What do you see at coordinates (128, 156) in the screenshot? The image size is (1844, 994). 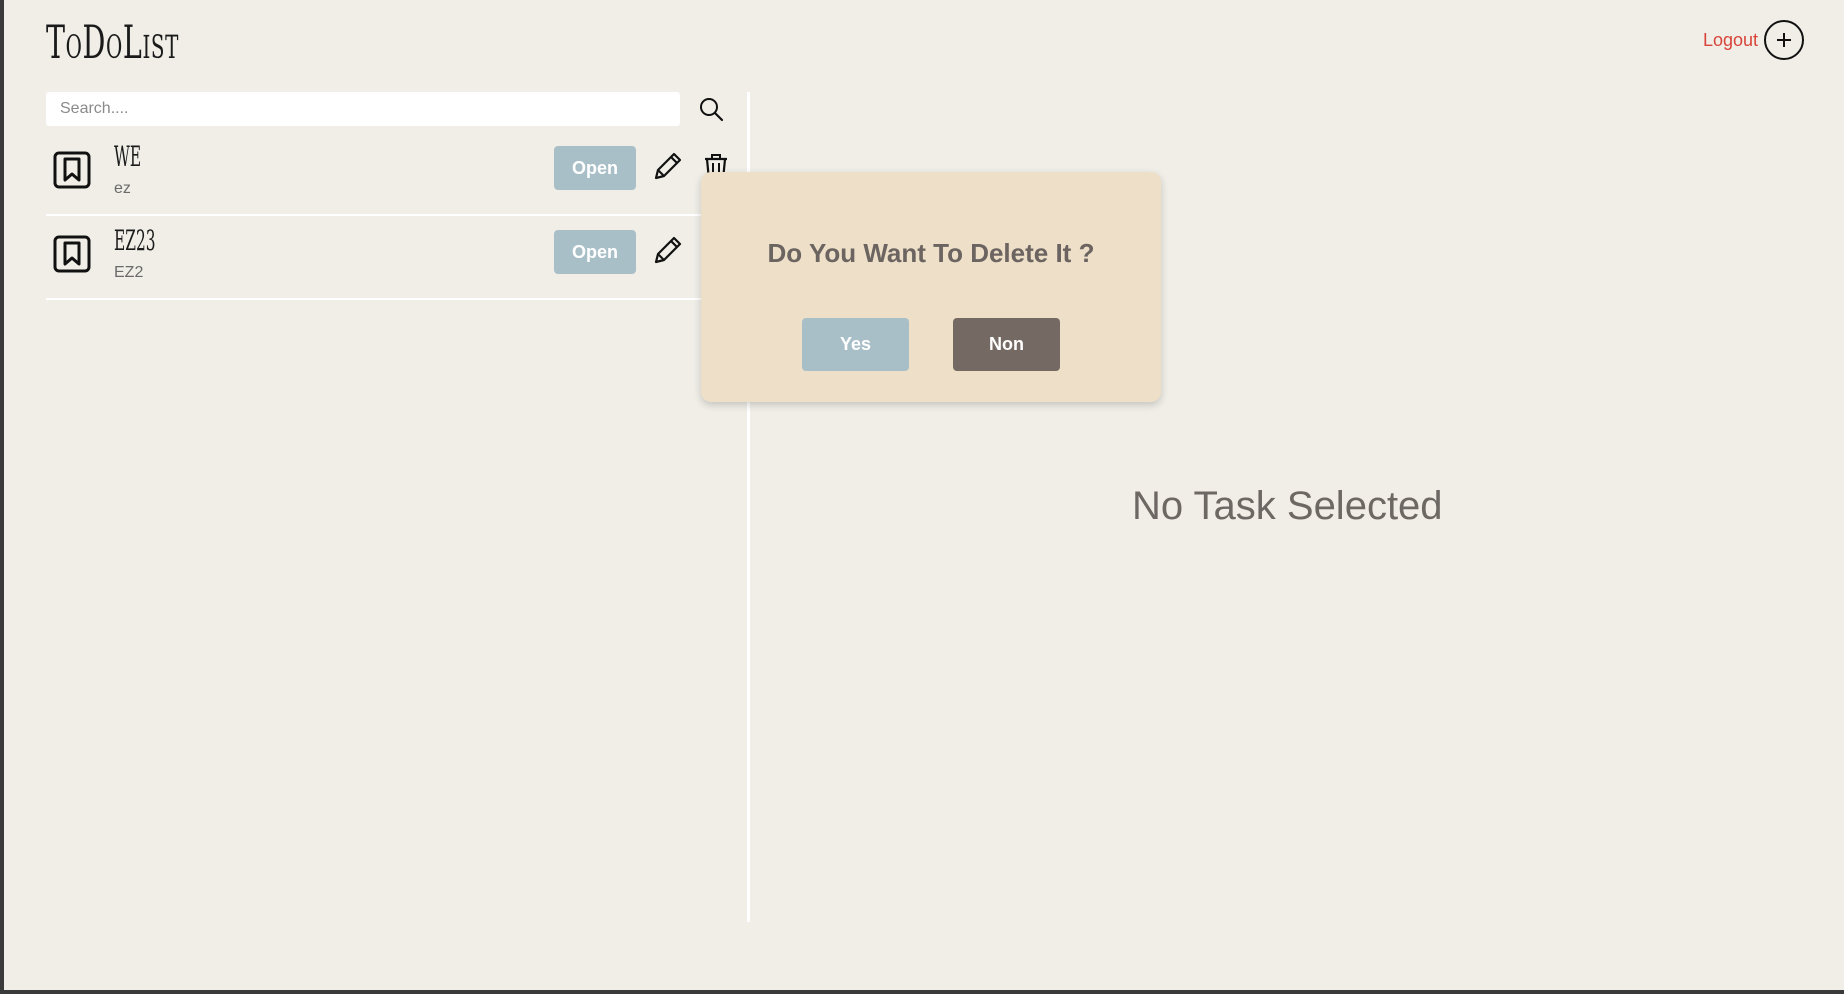 I see `task-title: WE` at bounding box center [128, 156].